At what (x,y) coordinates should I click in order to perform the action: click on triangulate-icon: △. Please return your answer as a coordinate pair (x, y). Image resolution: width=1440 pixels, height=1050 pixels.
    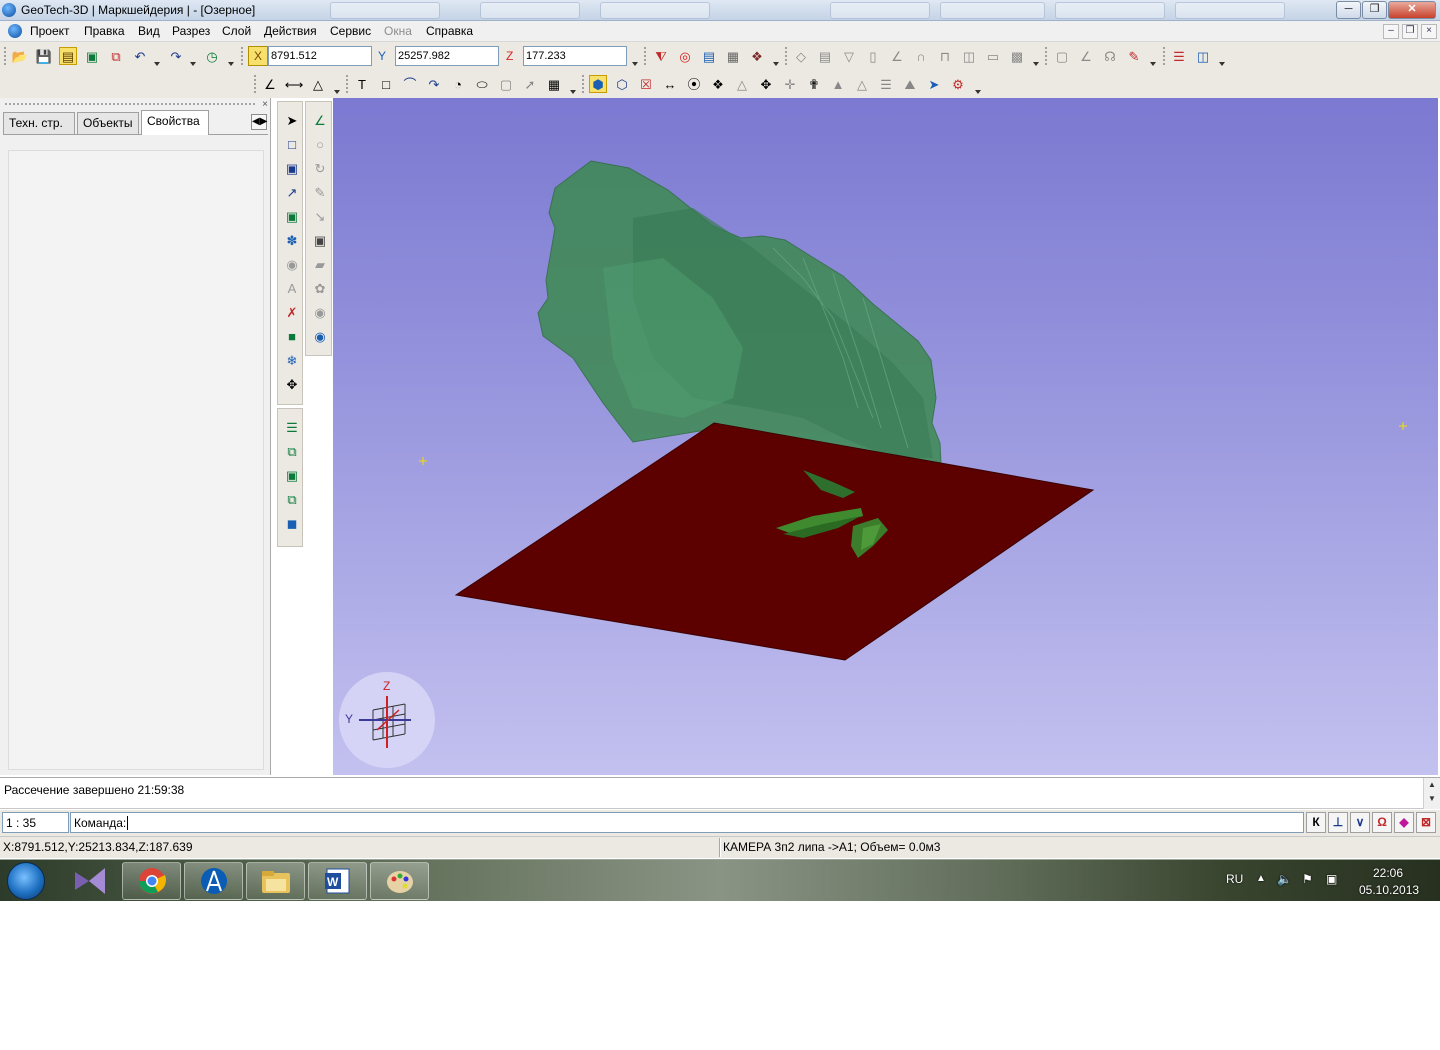
    Looking at the image, I should click on (742, 84).